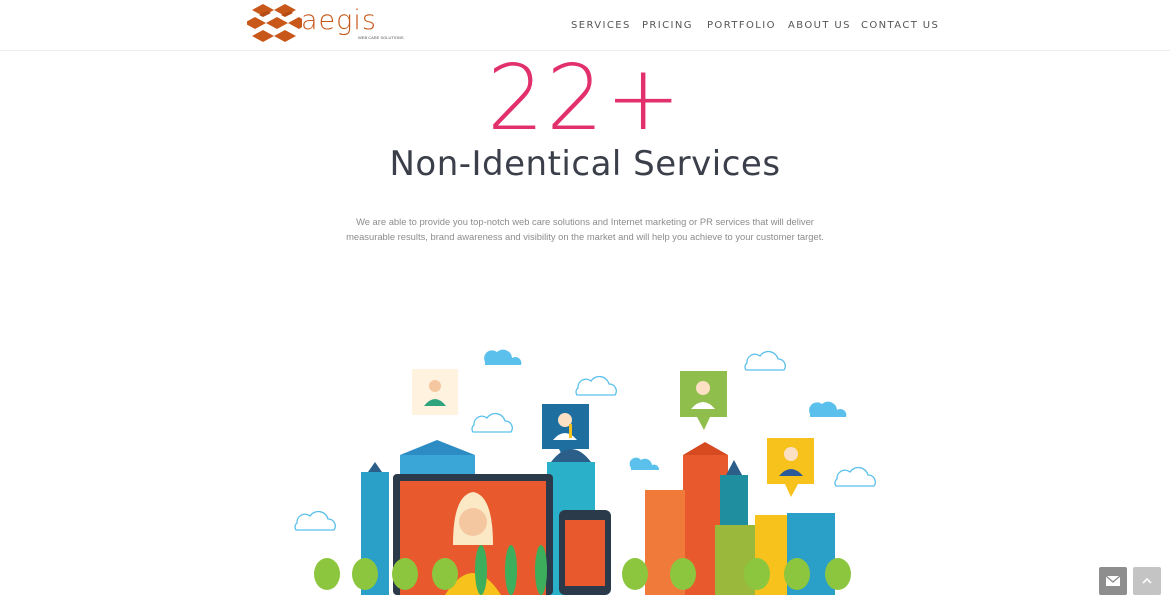 The width and height of the screenshot is (1170, 600). Describe the element at coordinates (585, 98) in the screenshot. I see `services-count: 22+` at that location.